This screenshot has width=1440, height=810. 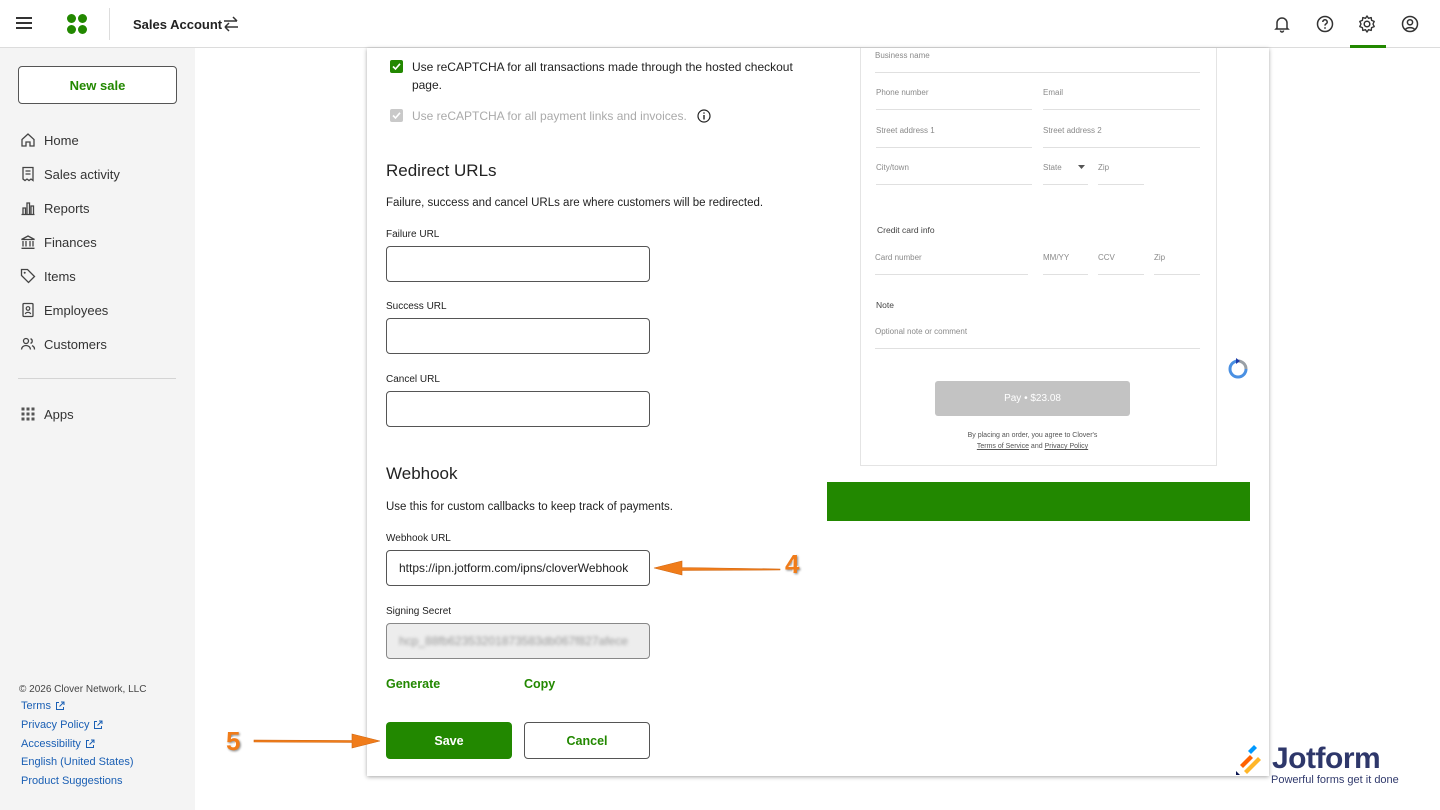 What do you see at coordinates (317, 741) in the screenshot?
I see `step-5-arrow-icon` at bounding box center [317, 741].